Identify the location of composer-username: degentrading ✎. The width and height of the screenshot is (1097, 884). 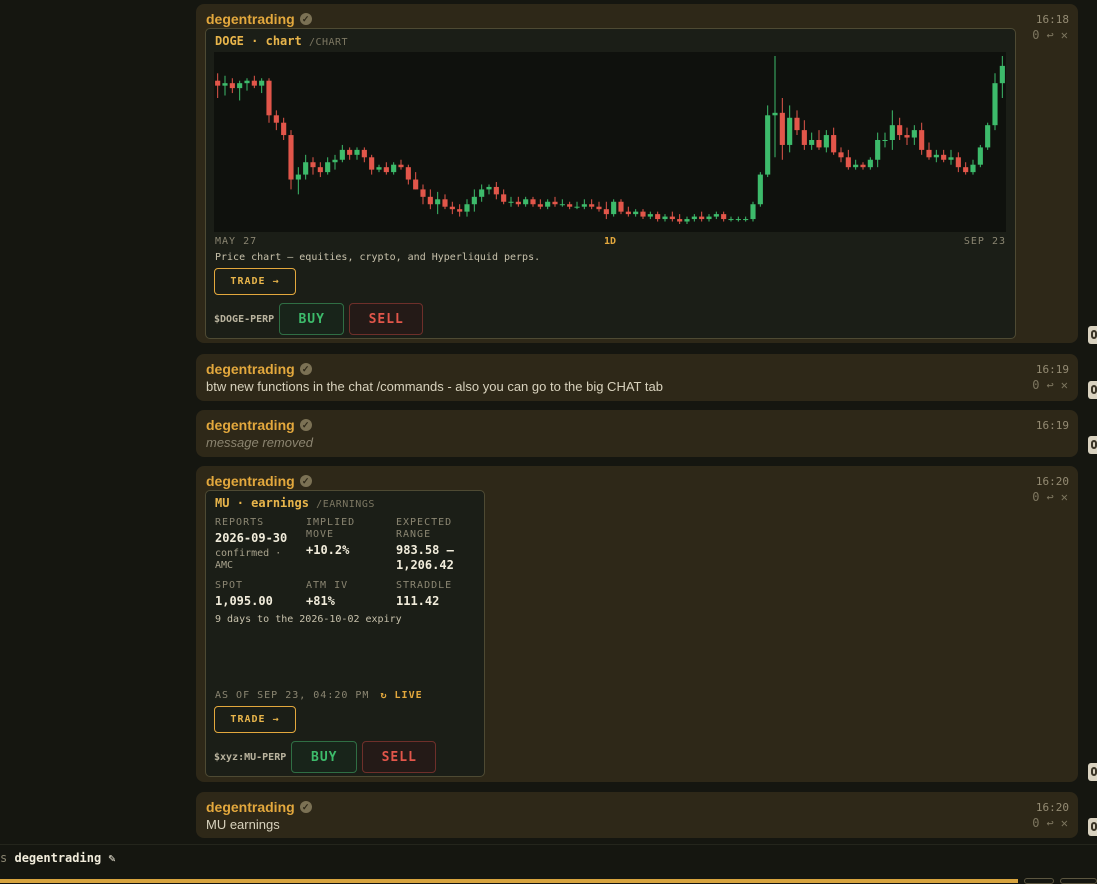
(64, 858).